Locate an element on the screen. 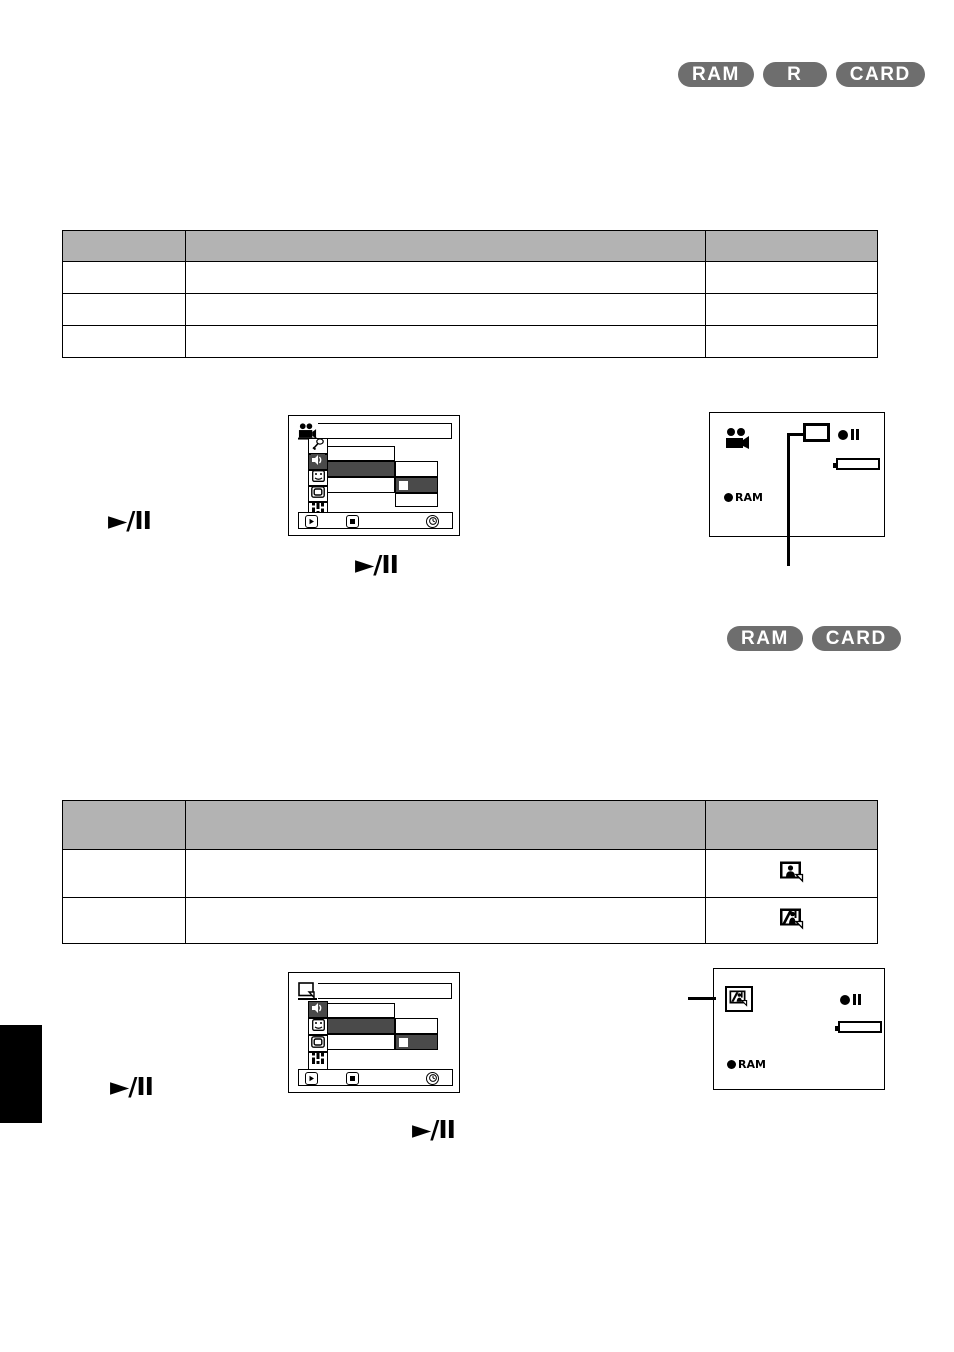 Image resolution: width=954 pixels, height=1352 pixels. sidebar-item-settings is located at coordinates (318, 1061).